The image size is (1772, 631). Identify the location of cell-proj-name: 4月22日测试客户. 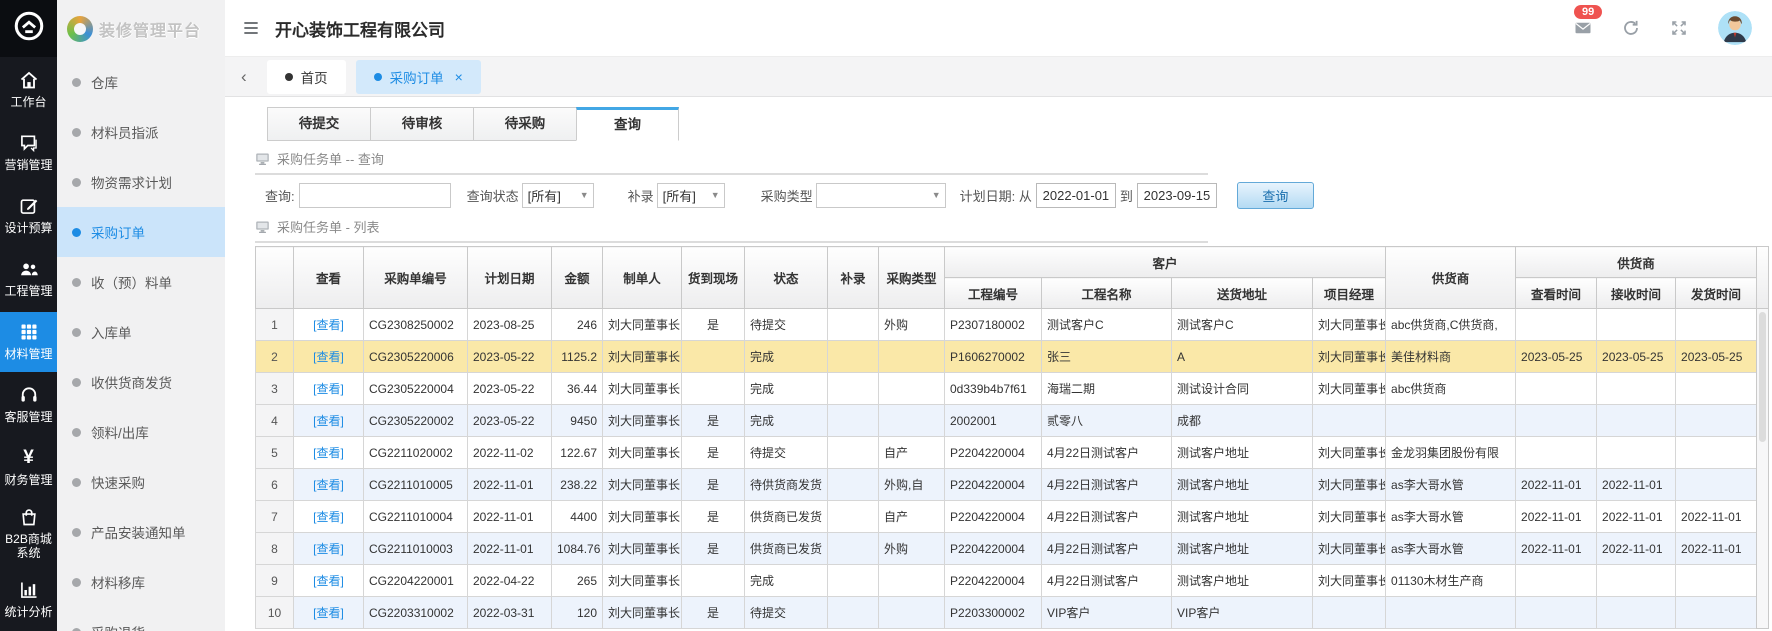
(1106, 452).